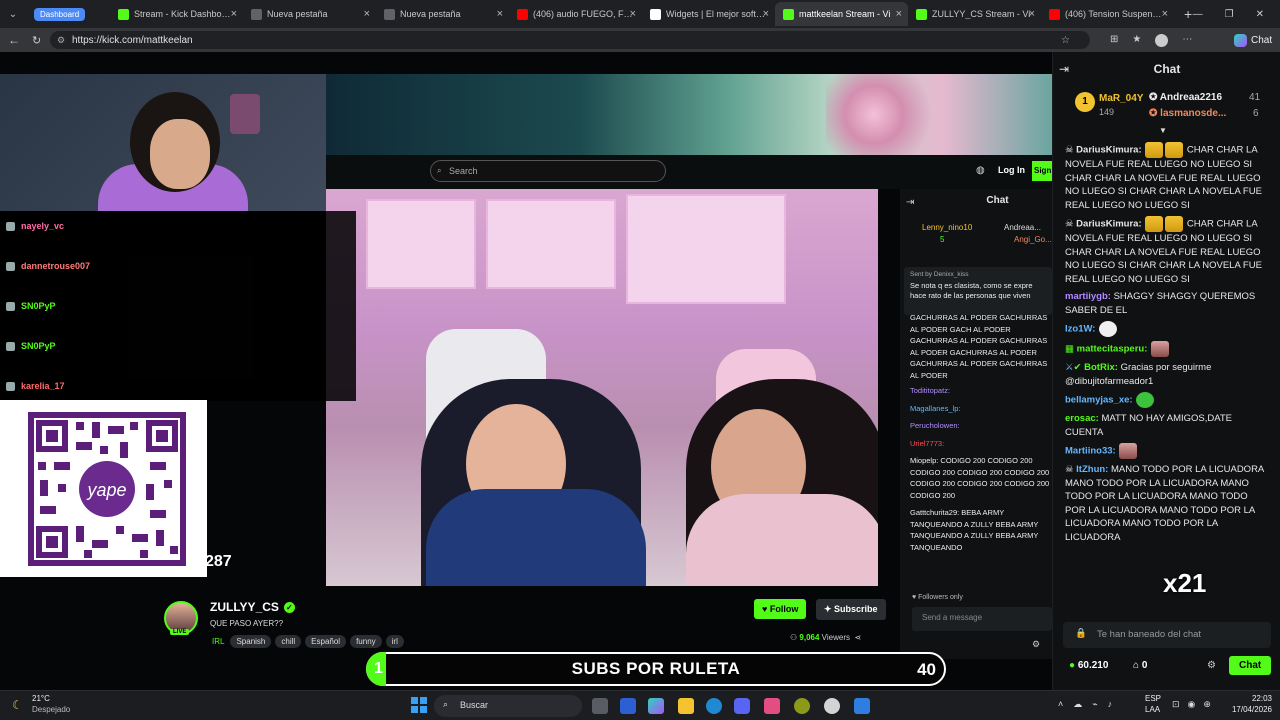 The width and height of the screenshot is (1280, 720). Describe the element at coordinates (61, 40) in the screenshot. I see `site-info-icon: ⚙` at that location.